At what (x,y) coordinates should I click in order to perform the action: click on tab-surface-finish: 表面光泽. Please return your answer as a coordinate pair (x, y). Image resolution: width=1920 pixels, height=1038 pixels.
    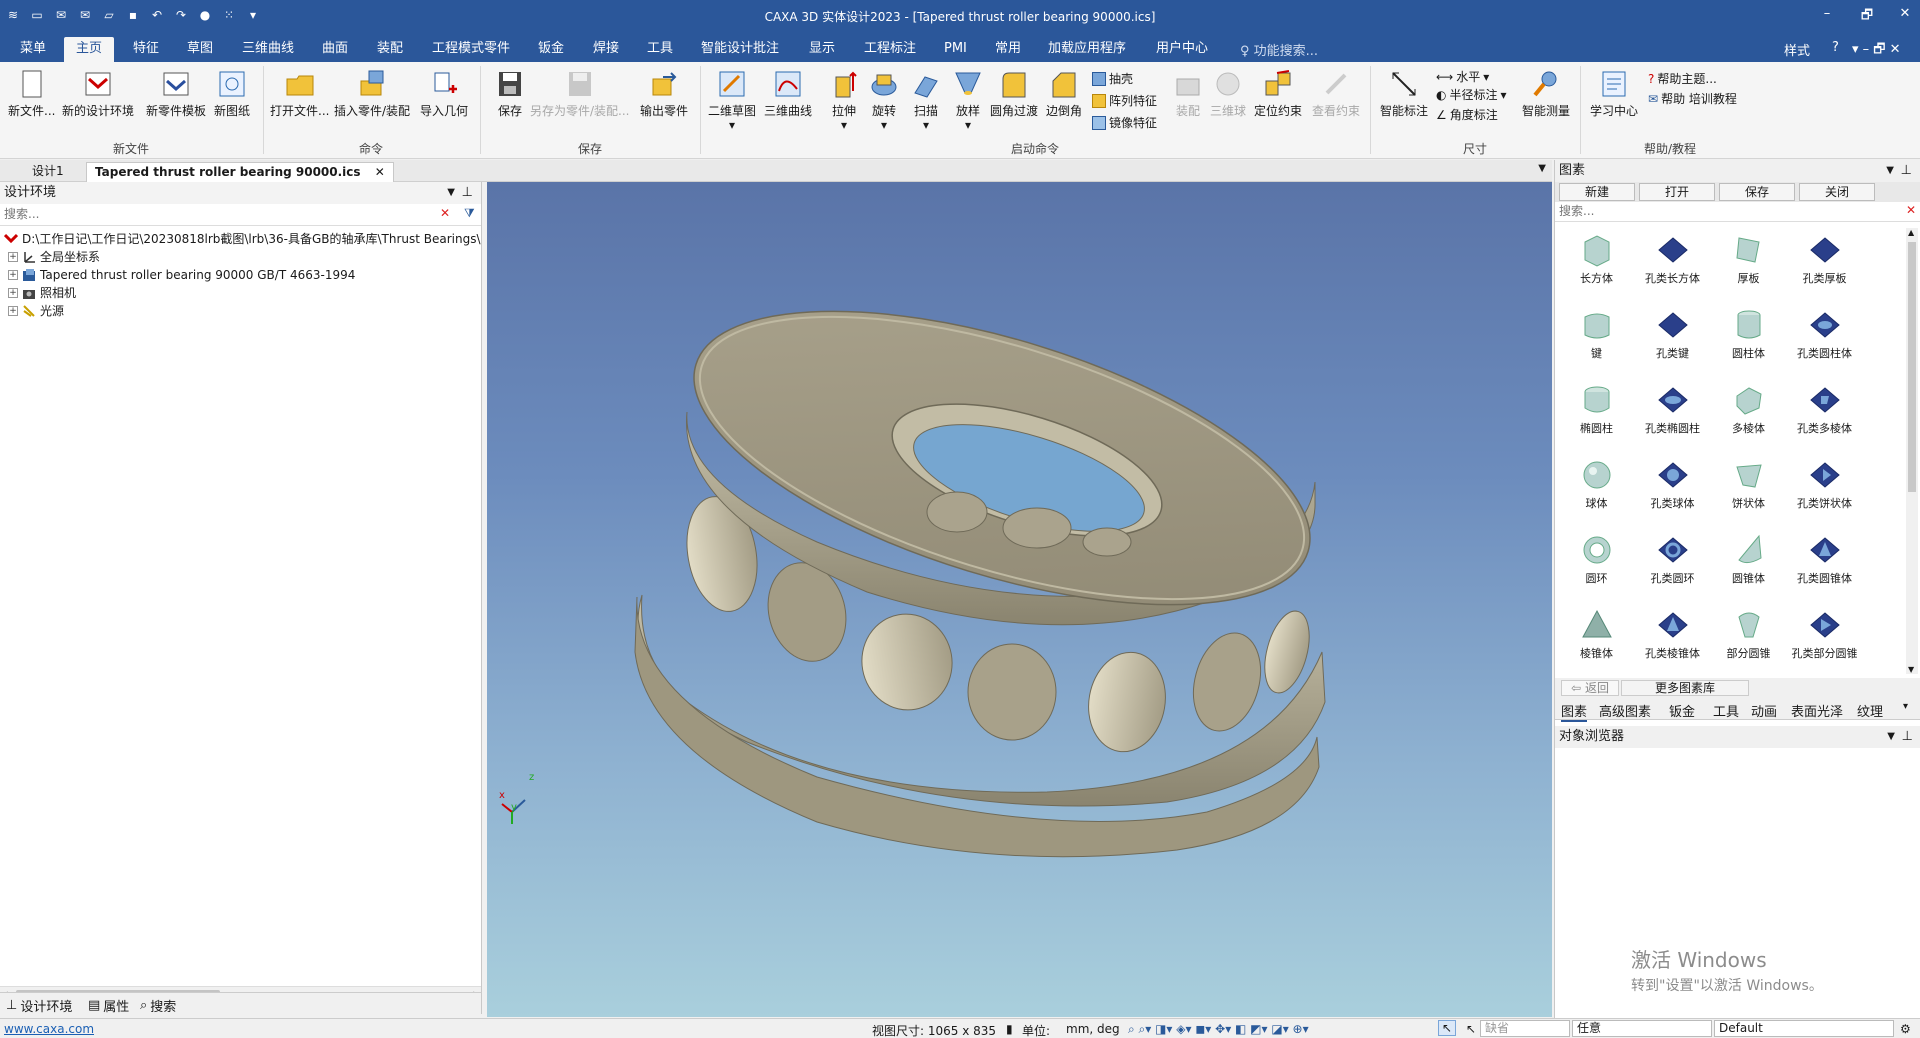
    Looking at the image, I should click on (1817, 710).